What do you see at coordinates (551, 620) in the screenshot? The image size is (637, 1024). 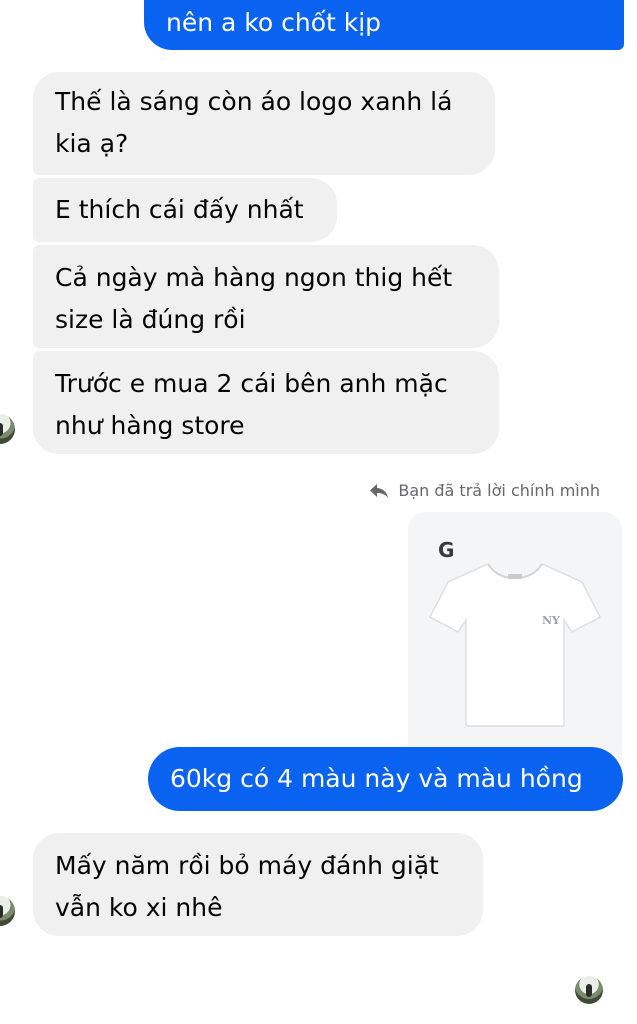 I see `tshirt-logo: NY` at bounding box center [551, 620].